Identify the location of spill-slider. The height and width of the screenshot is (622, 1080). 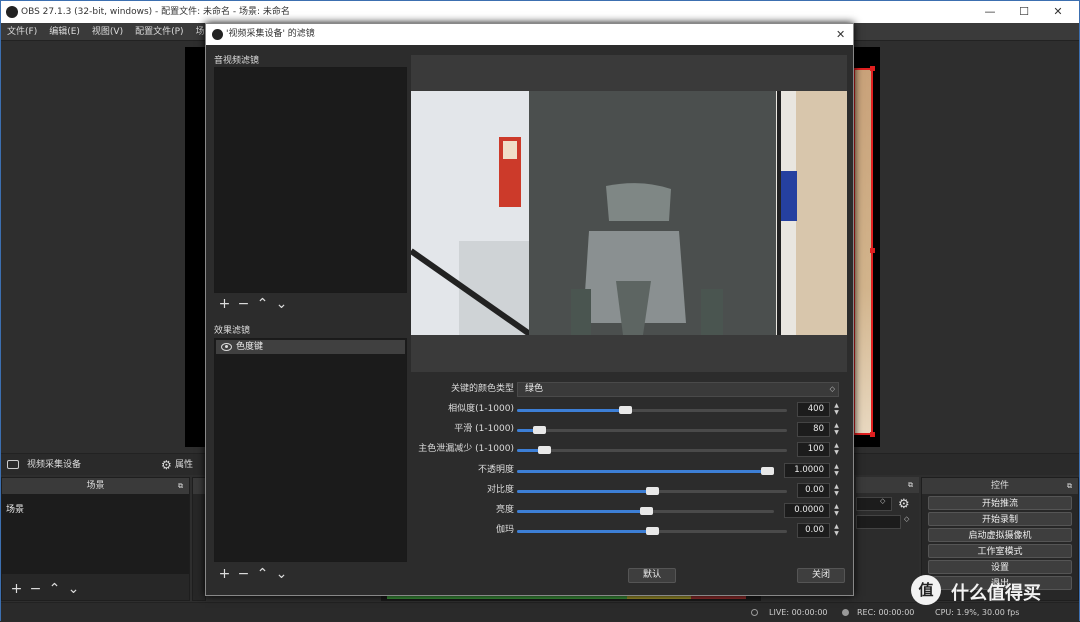
(652, 450).